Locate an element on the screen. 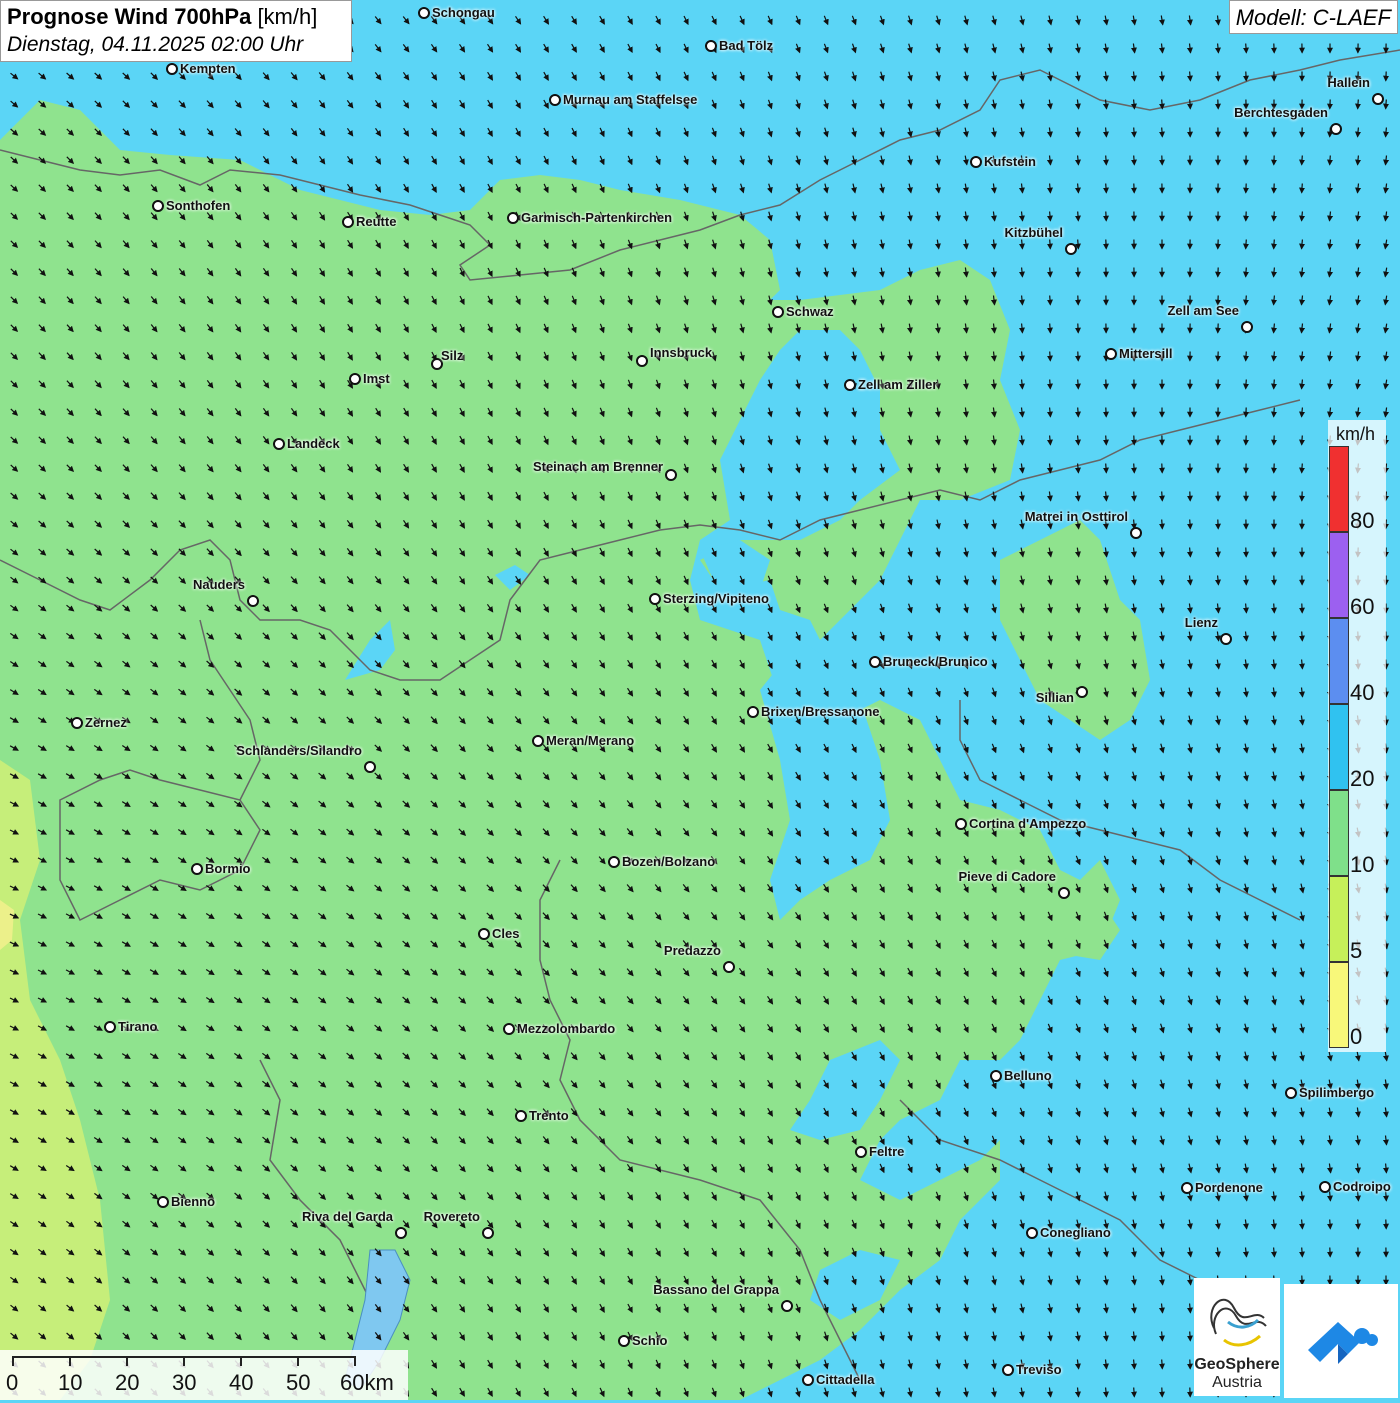 Image resolution: width=1400 pixels, height=1403 pixels. city-label: Schlanders/Silandro is located at coordinates (299, 750).